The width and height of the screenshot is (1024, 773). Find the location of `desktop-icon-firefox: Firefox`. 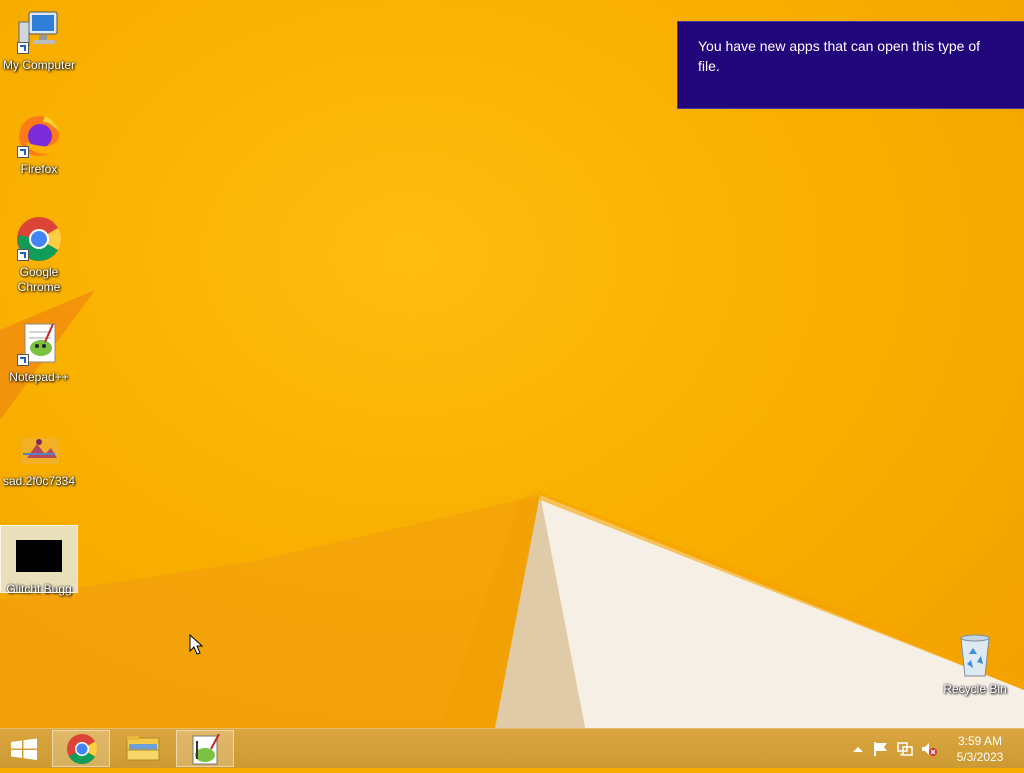

desktop-icon-firefox: Firefox is located at coordinates (39, 144).